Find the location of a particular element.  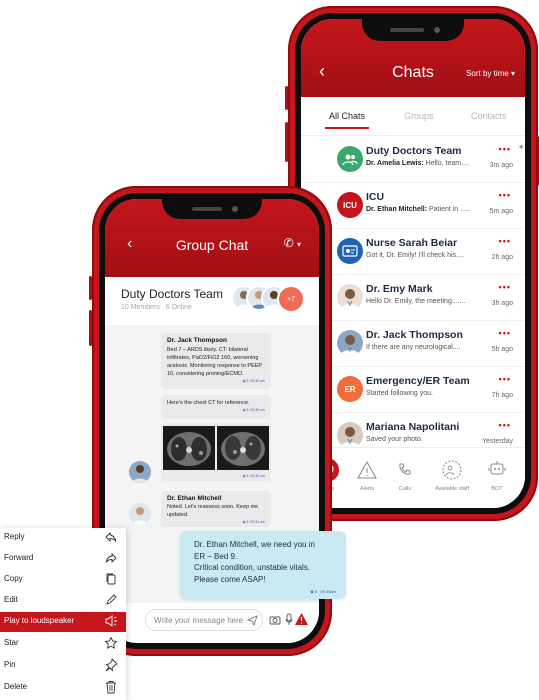

message-input: Write your message here is located at coordinates (204, 620).